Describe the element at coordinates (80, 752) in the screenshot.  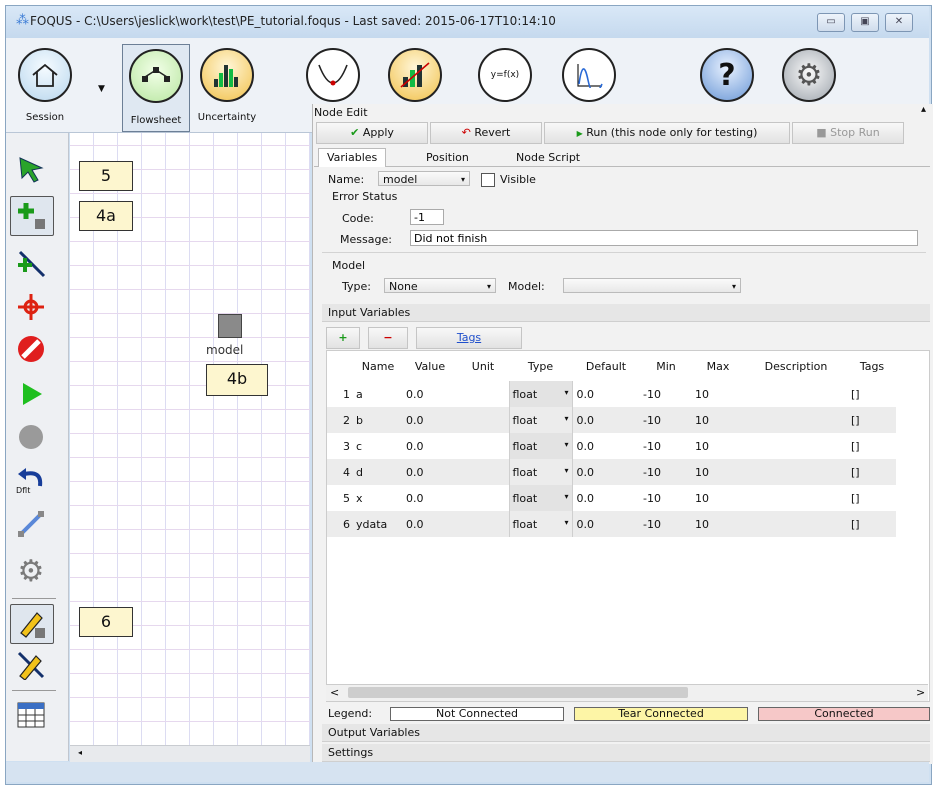
I see `scroll-left-icon: ◂` at that location.